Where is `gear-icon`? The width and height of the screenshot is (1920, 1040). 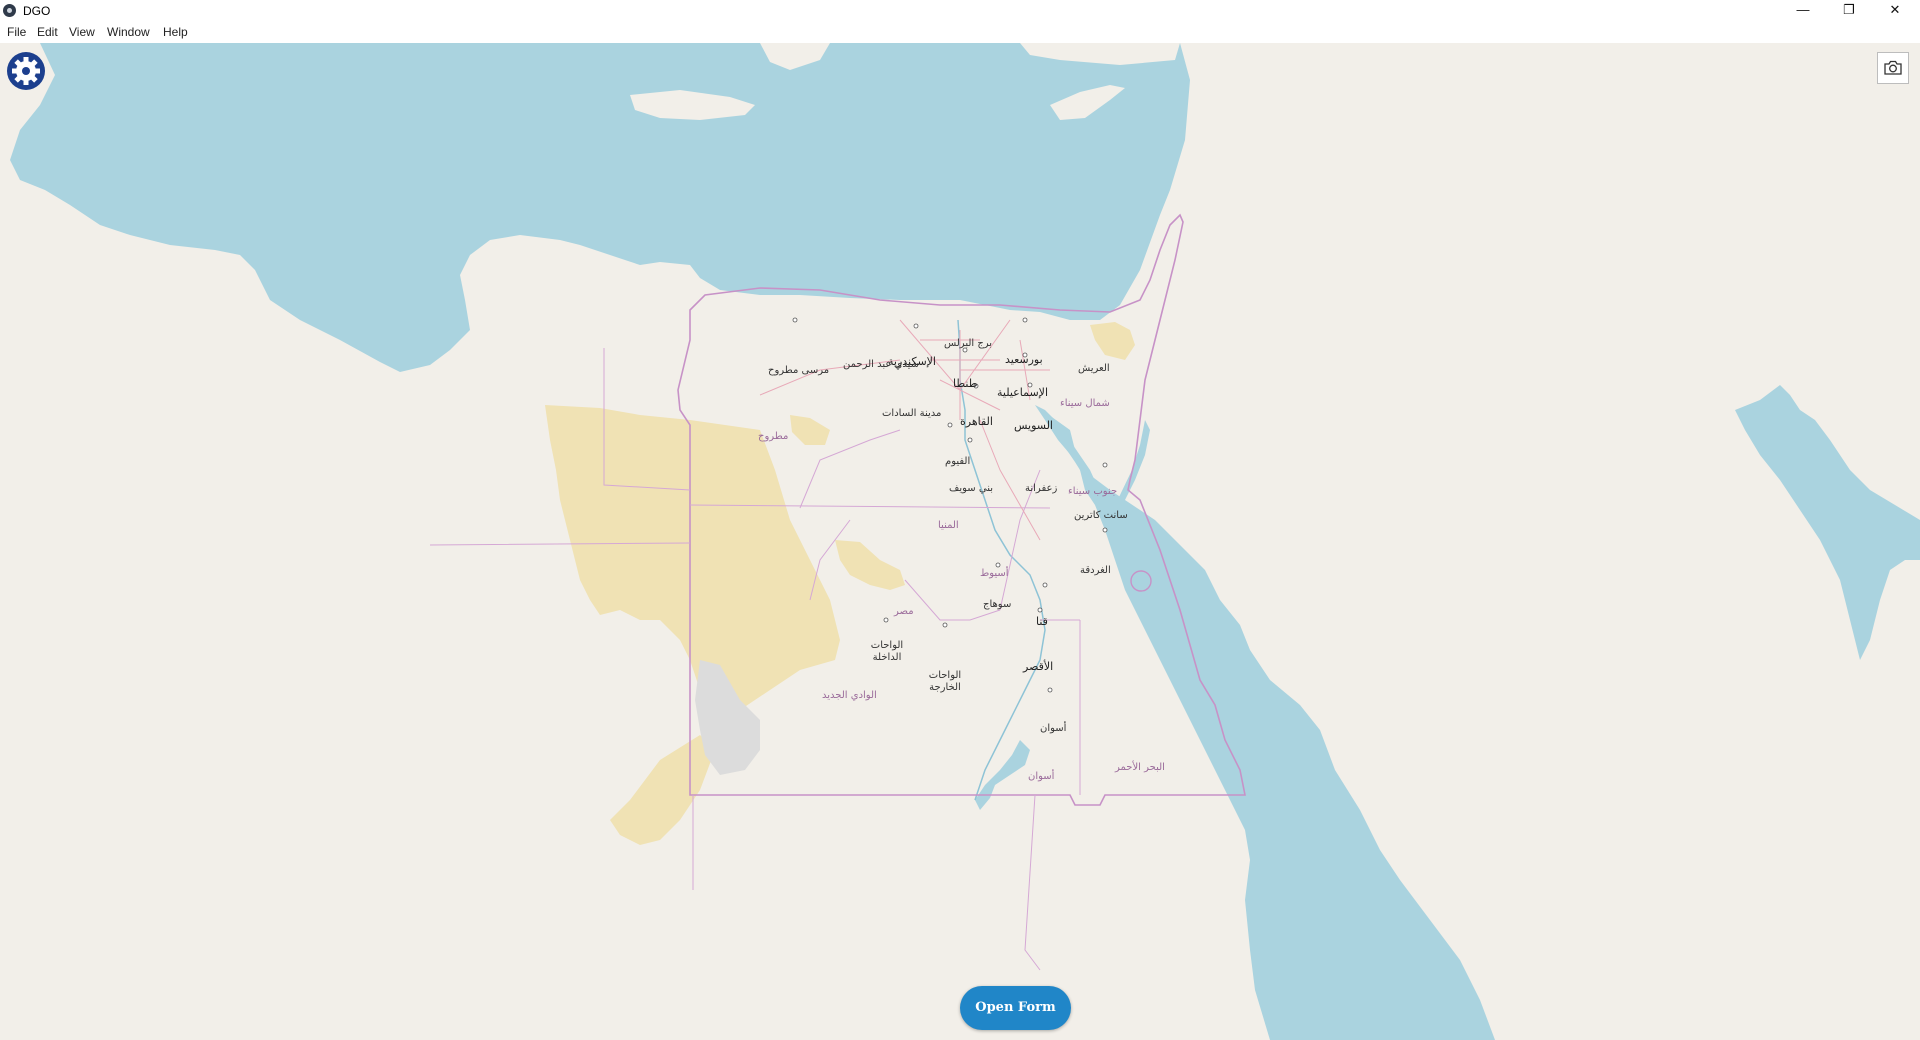
gear-icon is located at coordinates (26, 71).